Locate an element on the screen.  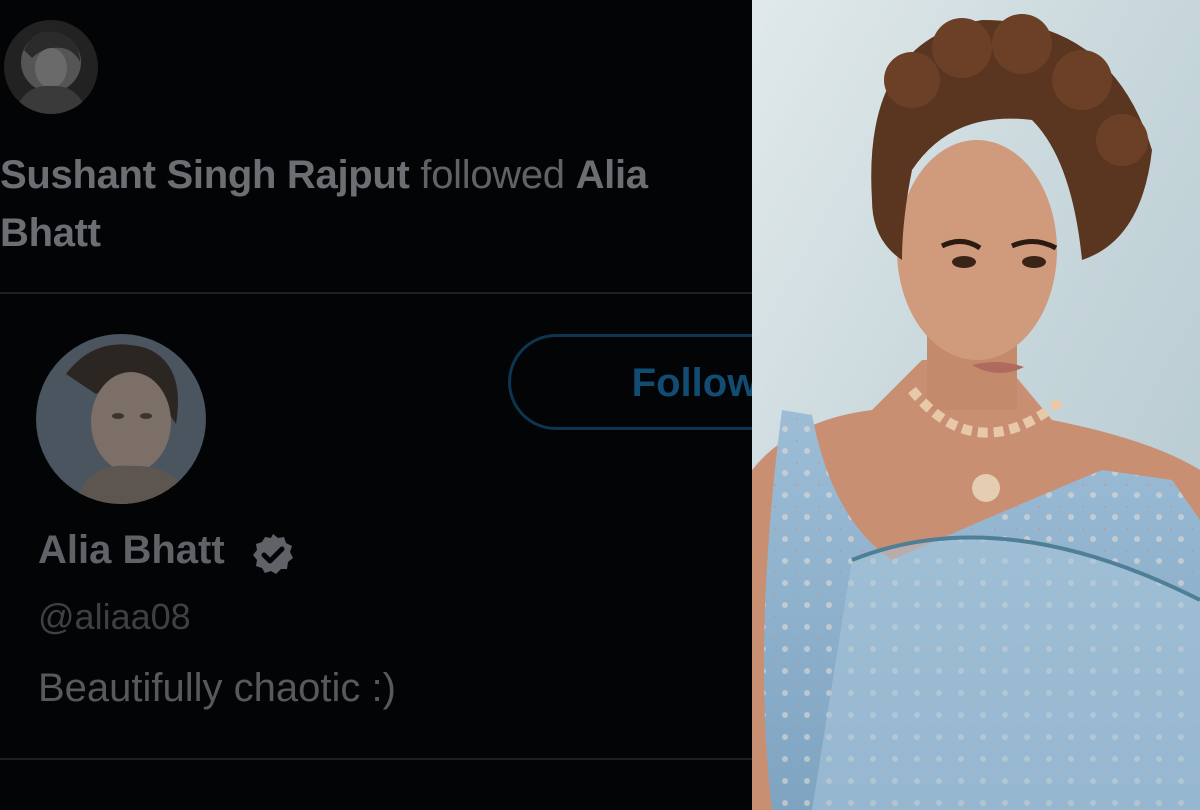
activity-text: Sushant Singh Rajput followed Alia Bhatt is located at coordinates (376, 204).